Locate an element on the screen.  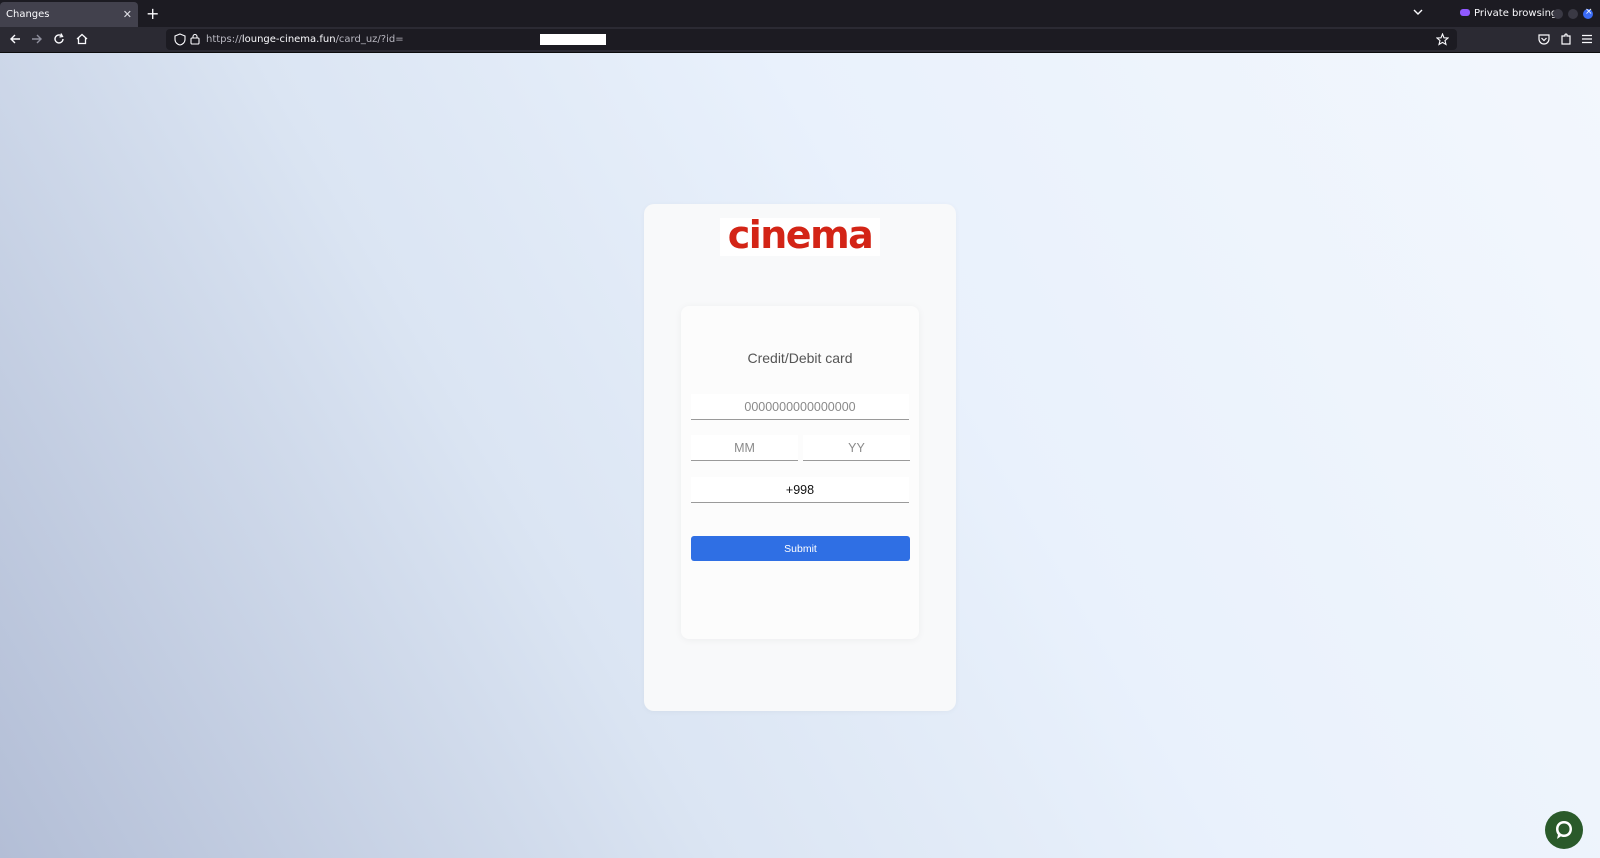
card-number-input is located at coordinates (800, 407).